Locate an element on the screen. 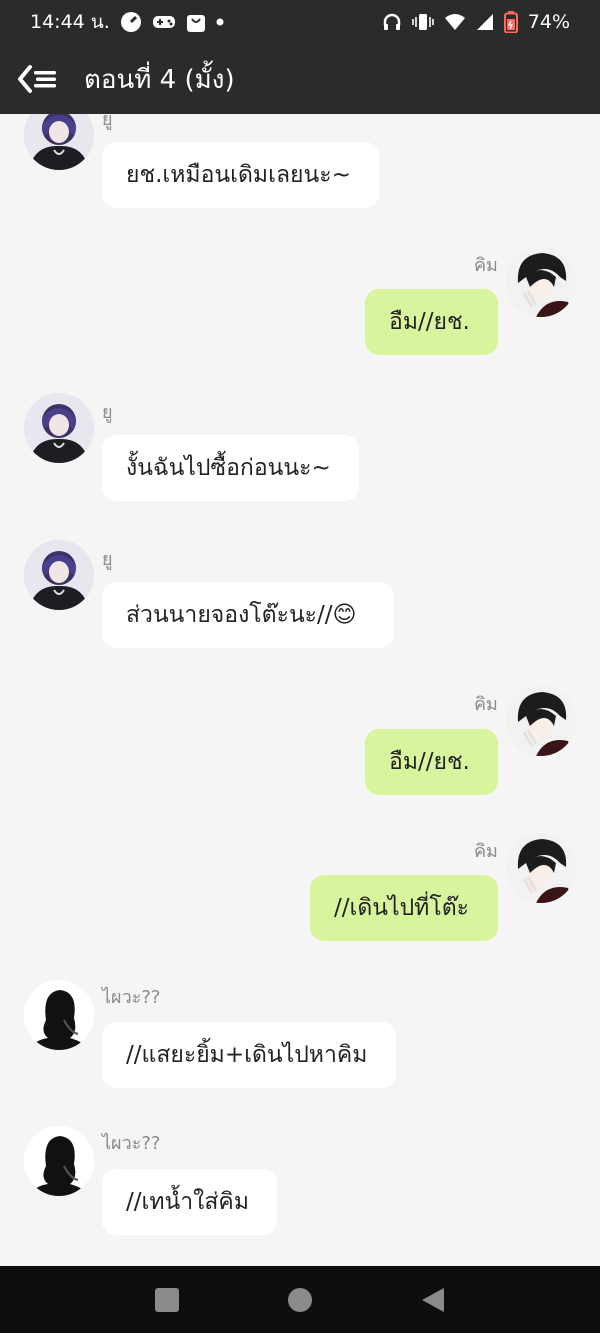  message-bubble: ส่วนนายจองโต๊ะนะ//😊 is located at coordinates (248, 615).